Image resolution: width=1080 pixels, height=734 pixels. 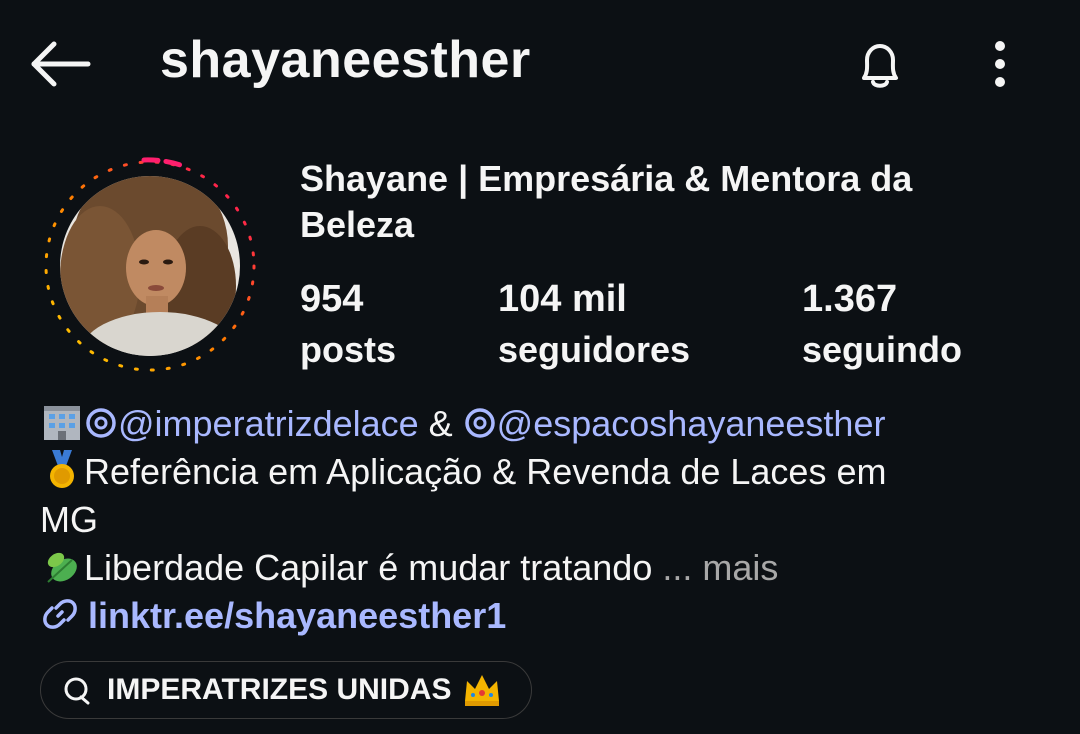 What do you see at coordinates (482, 690) in the screenshot?
I see `crown-icon` at bounding box center [482, 690].